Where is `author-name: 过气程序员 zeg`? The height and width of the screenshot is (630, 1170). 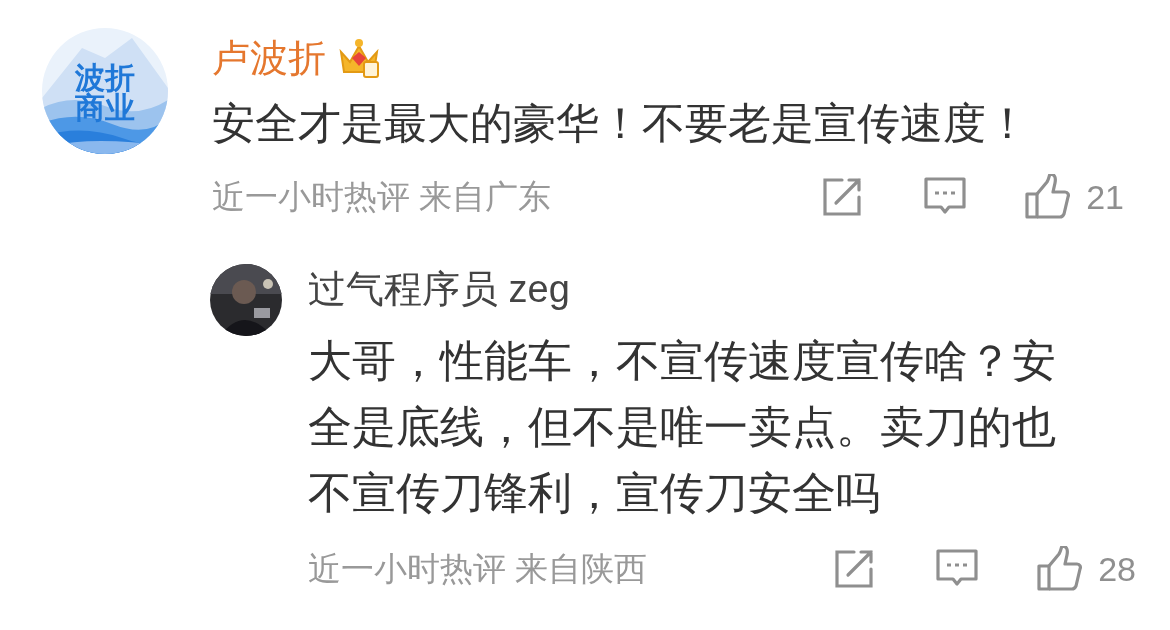 author-name: 过气程序员 zeg is located at coordinates (723, 288).